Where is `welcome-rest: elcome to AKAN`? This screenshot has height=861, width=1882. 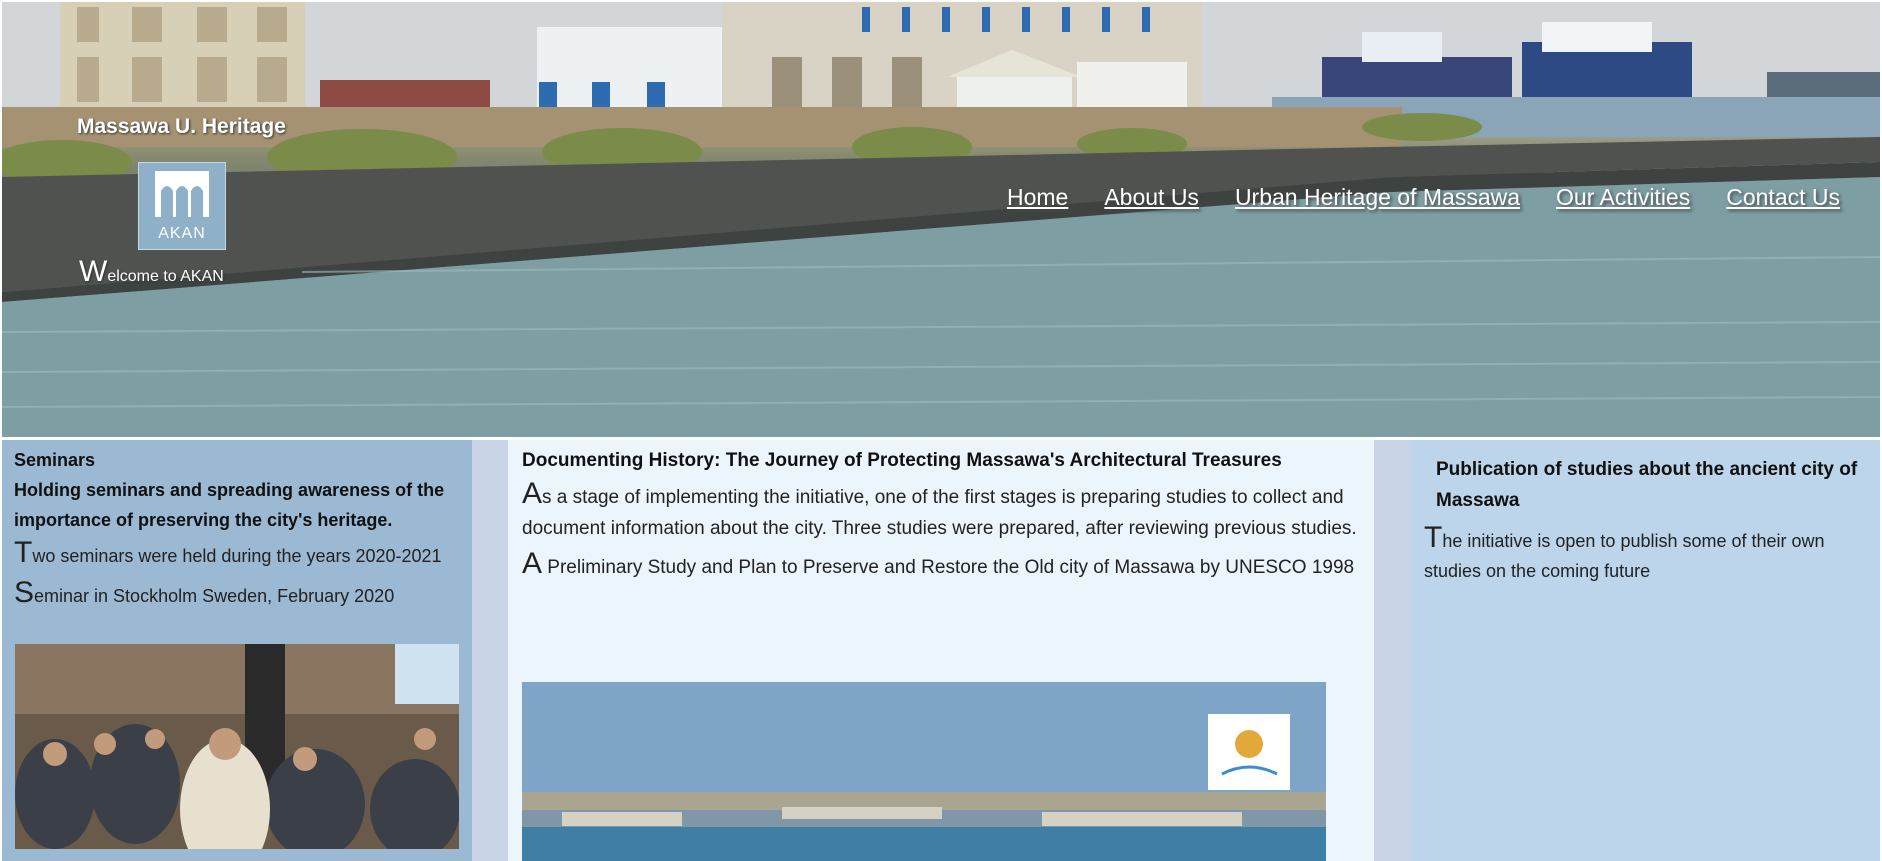 welcome-rest: elcome to AKAN is located at coordinates (165, 276).